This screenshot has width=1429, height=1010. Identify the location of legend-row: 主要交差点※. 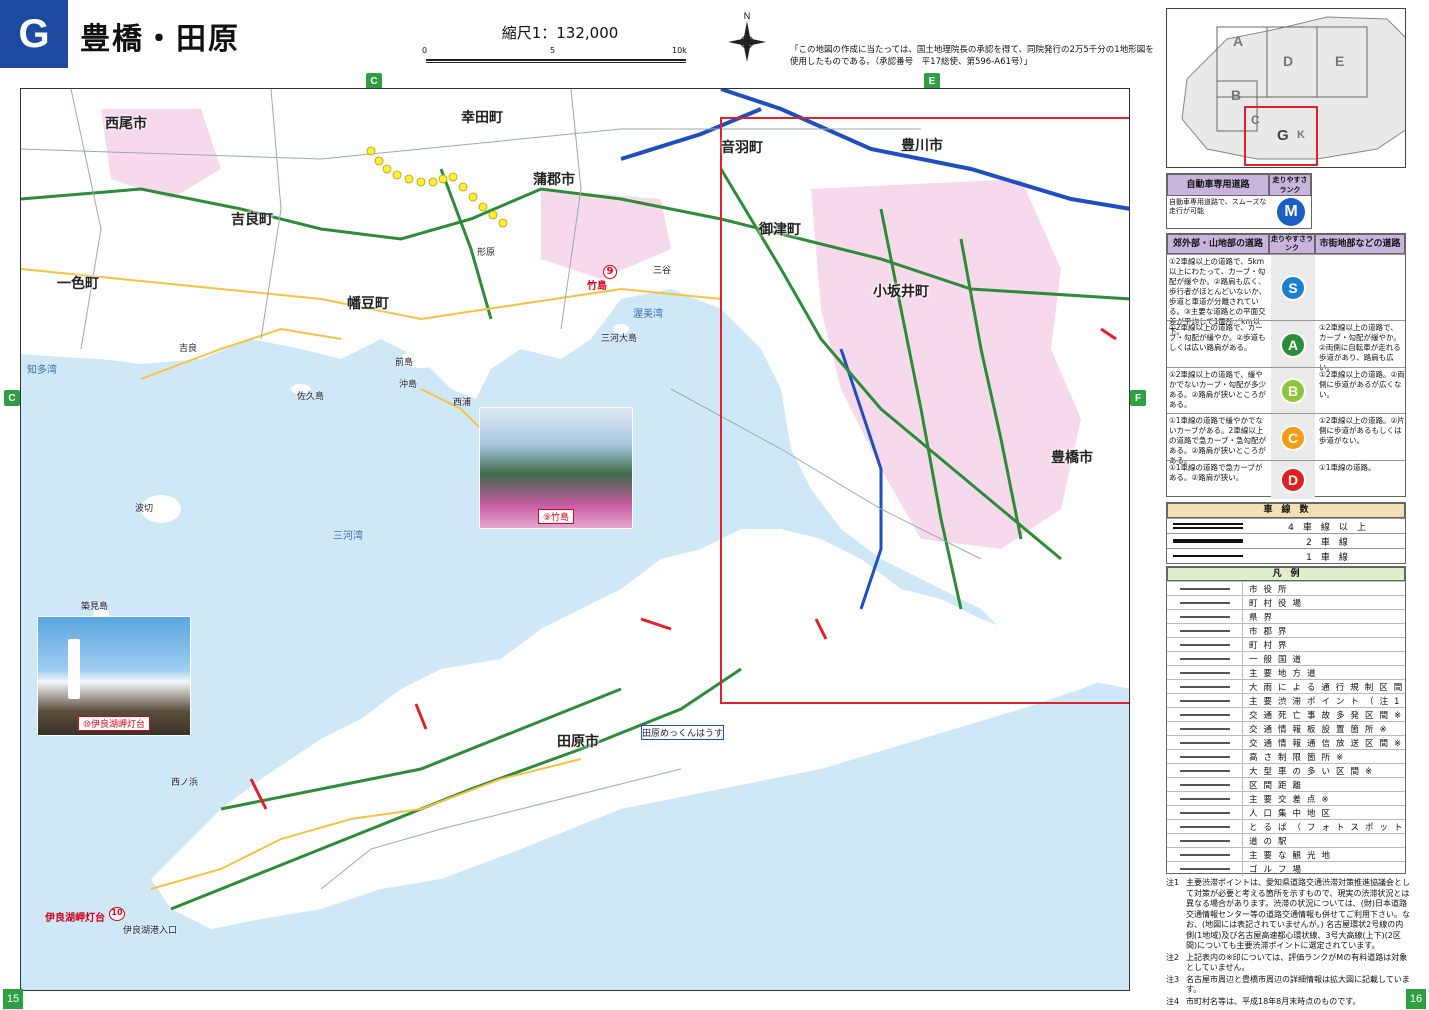
(1286, 798).